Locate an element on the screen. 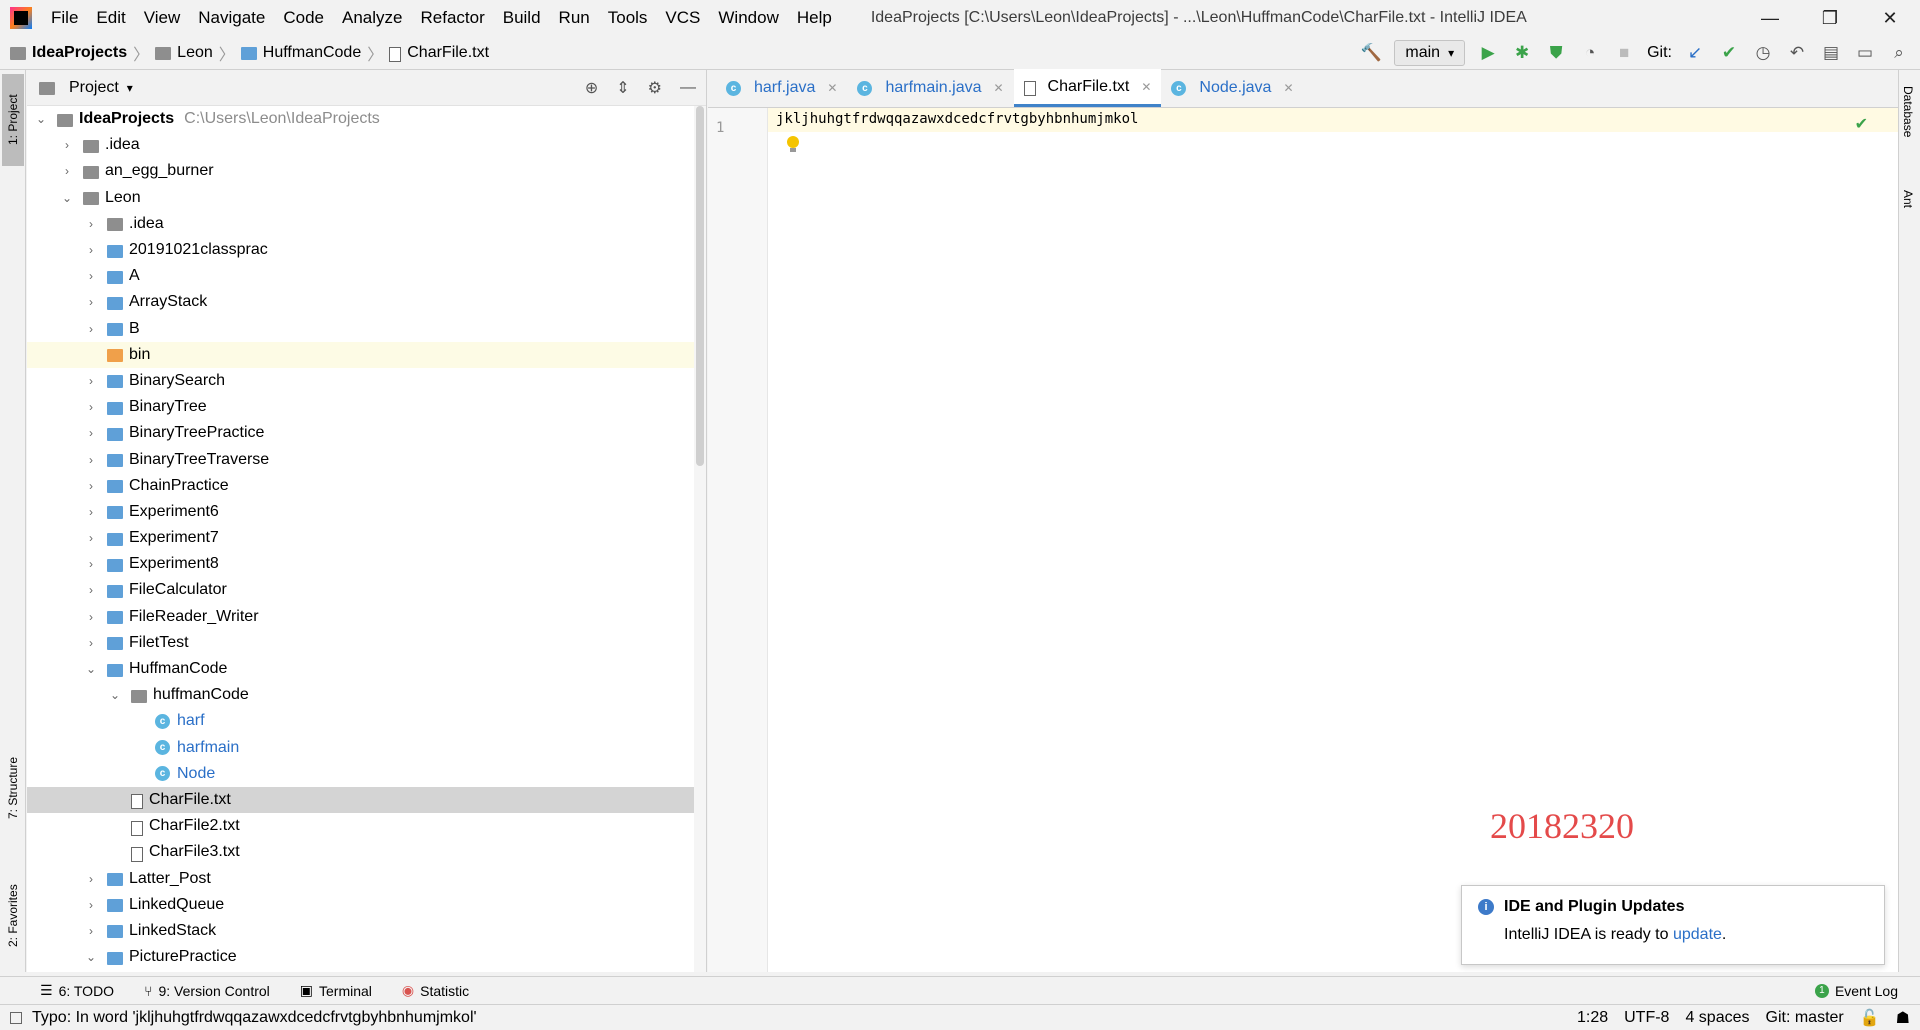 The width and height of the screenshot is (1920, 1030). editor-tab: c harfmain.java ✕ is located at coordinates (930, 88).